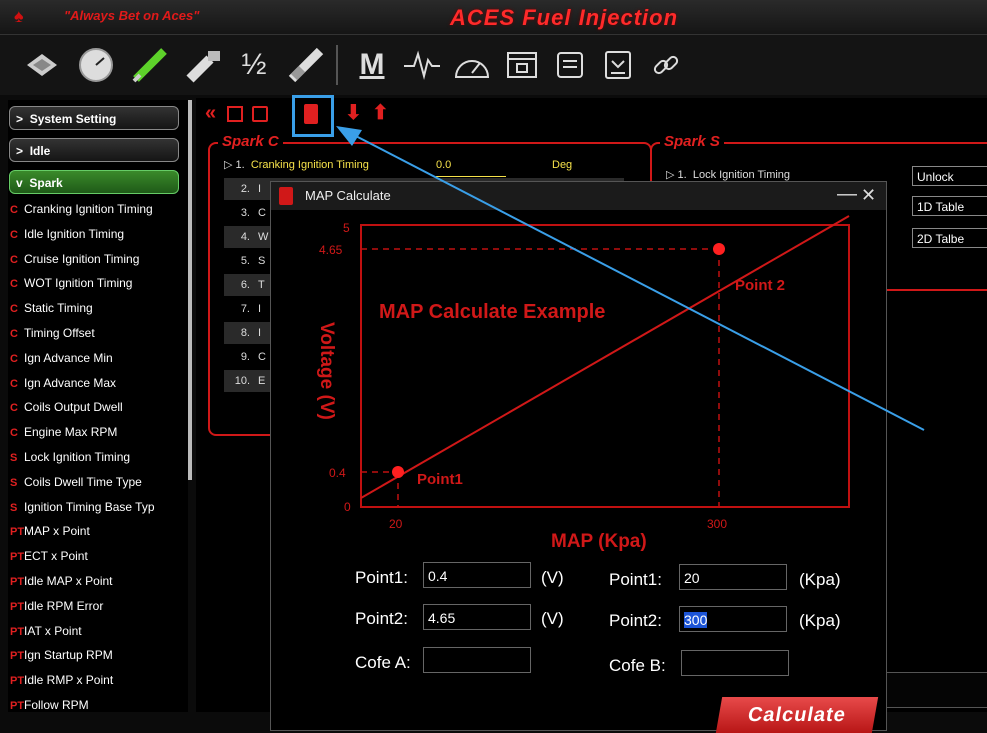 This screenshot has height=733, width=987. Describe the element at coordinates (868, 195) in the screenshot. I see `close-button: ✕` at that location.